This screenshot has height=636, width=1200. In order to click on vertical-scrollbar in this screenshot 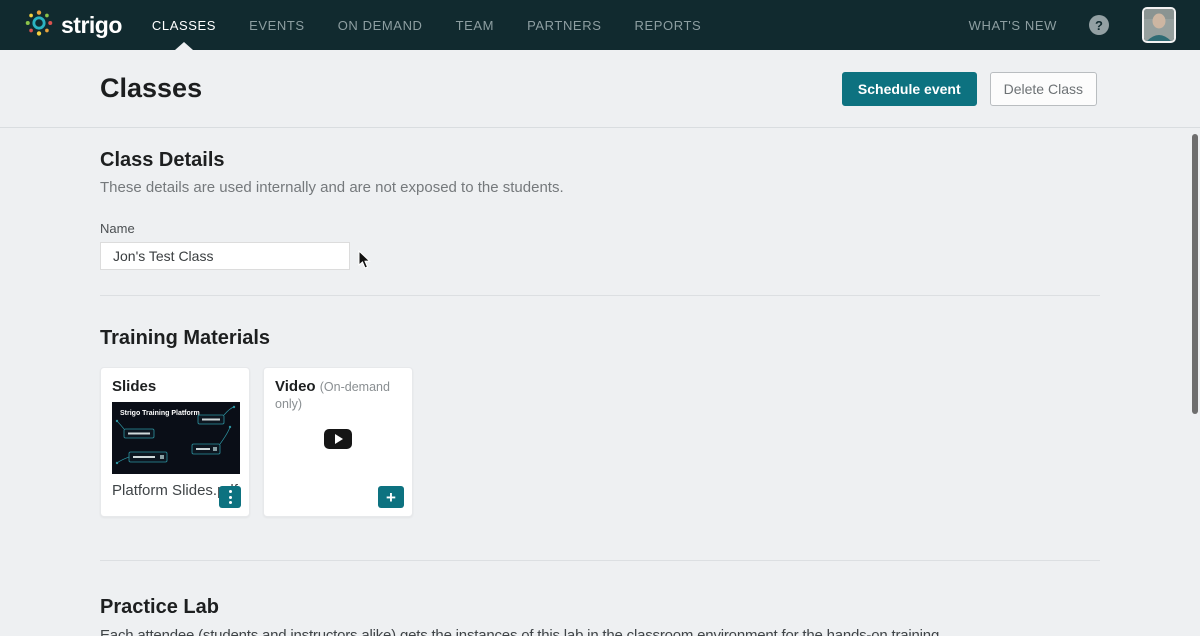, I will do `click(1195, 274)`.